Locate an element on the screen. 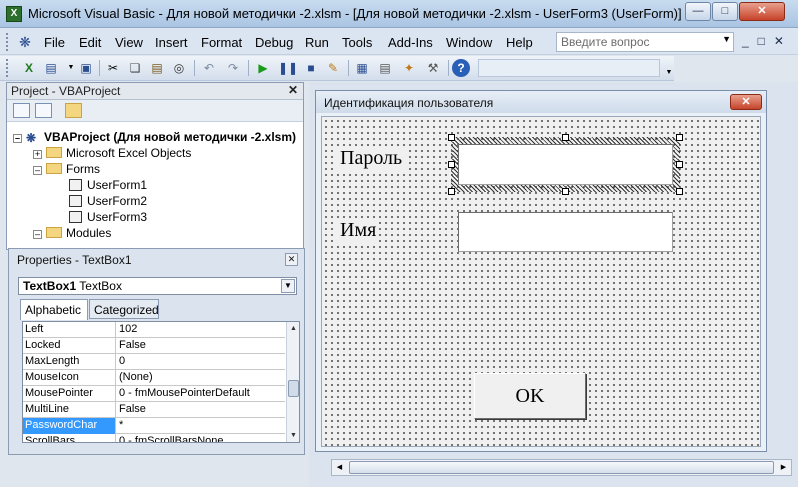  menu-file: File is located at coordinates (54, 42).